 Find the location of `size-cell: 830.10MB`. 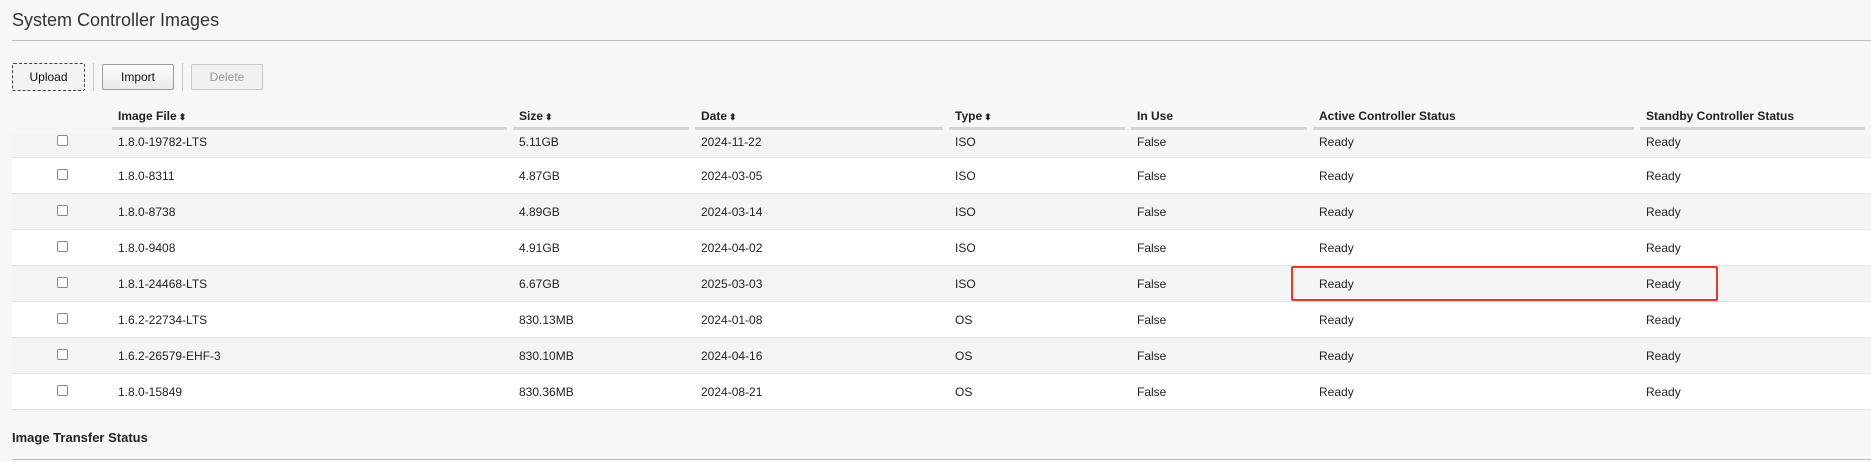

size-cell: 830.10MB is located at coordinates (604, 355).